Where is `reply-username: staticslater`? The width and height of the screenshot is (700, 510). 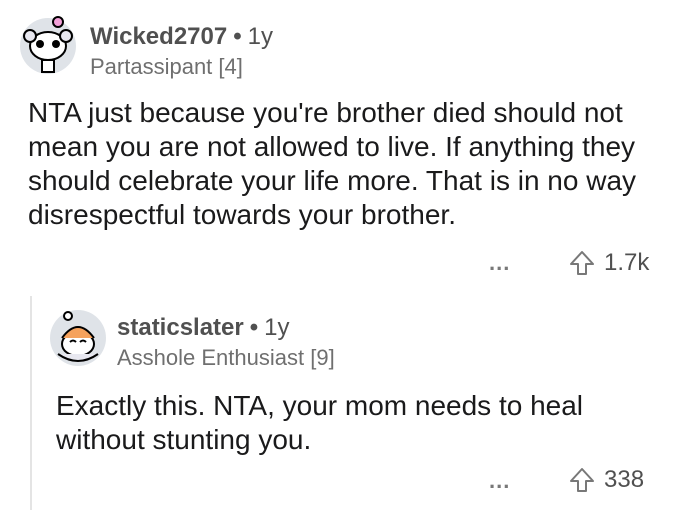 reply-username: staticslater is located at coordinates (180, 327).